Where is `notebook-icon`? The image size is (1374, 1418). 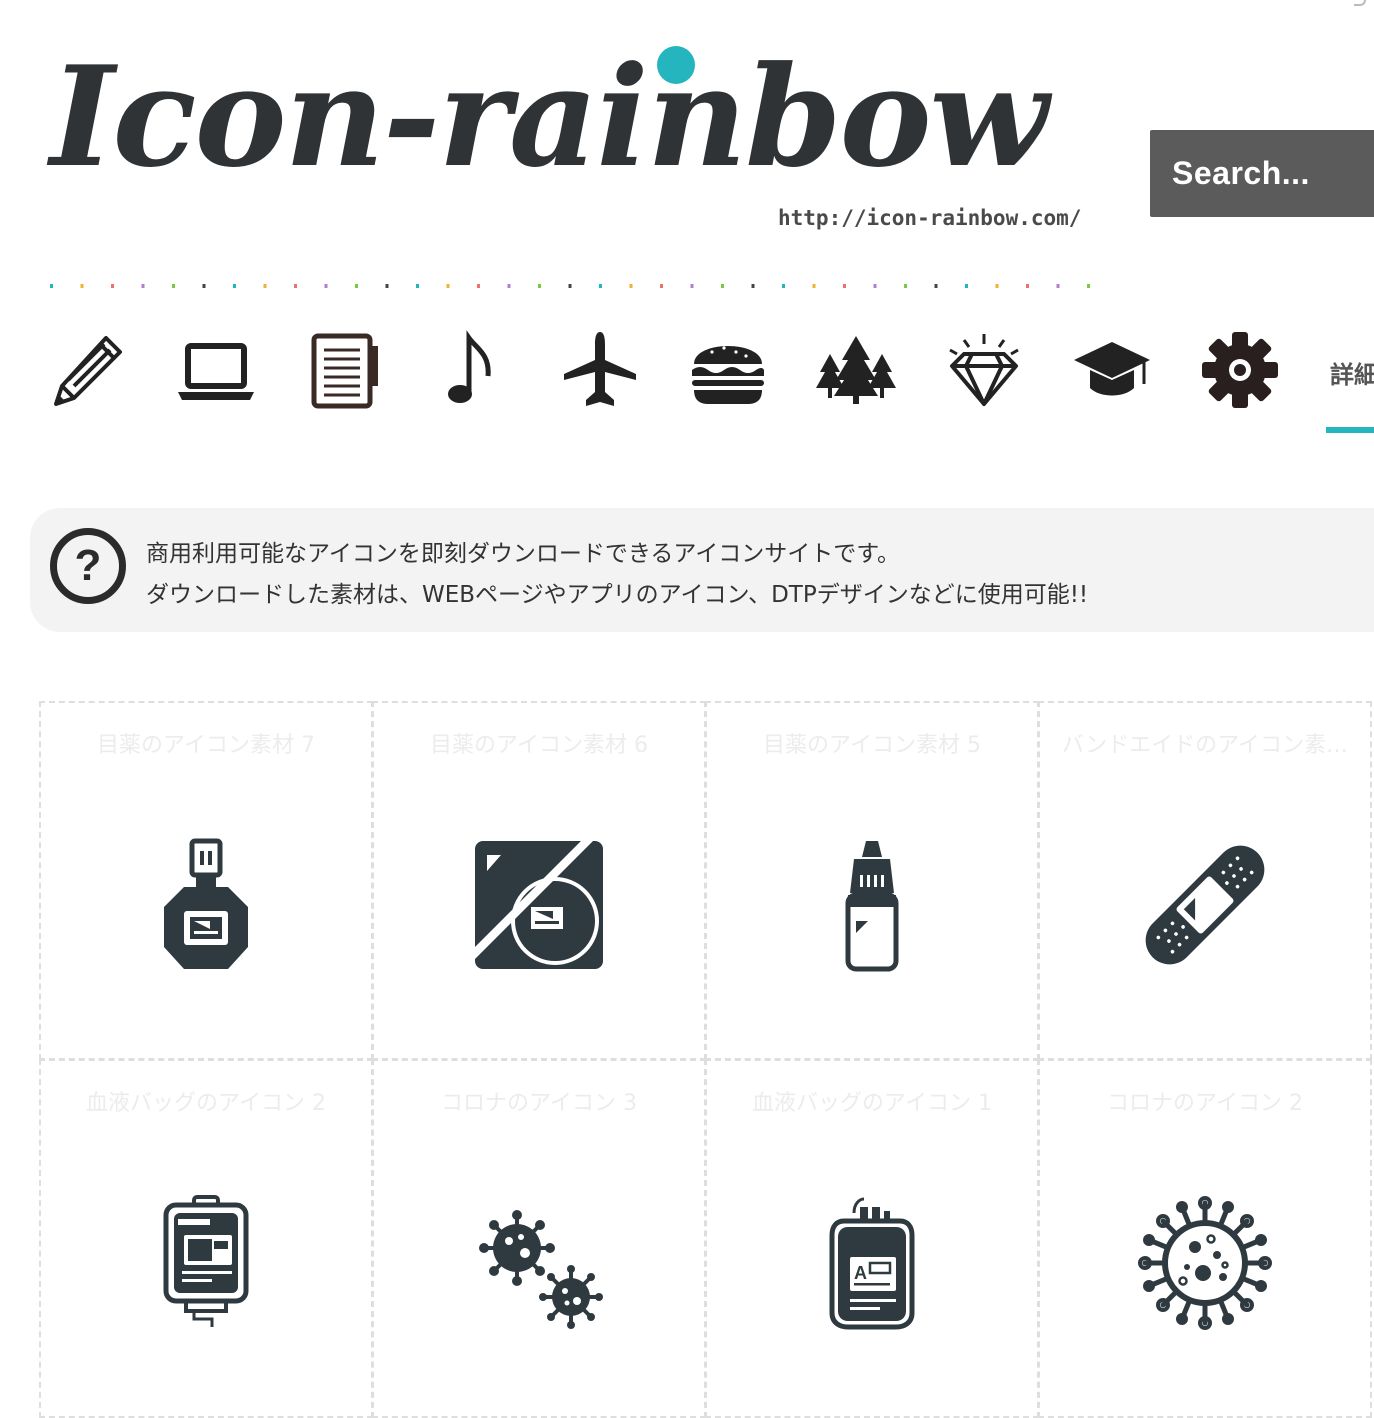 notebook-icon is located at coordinates (344, 370).